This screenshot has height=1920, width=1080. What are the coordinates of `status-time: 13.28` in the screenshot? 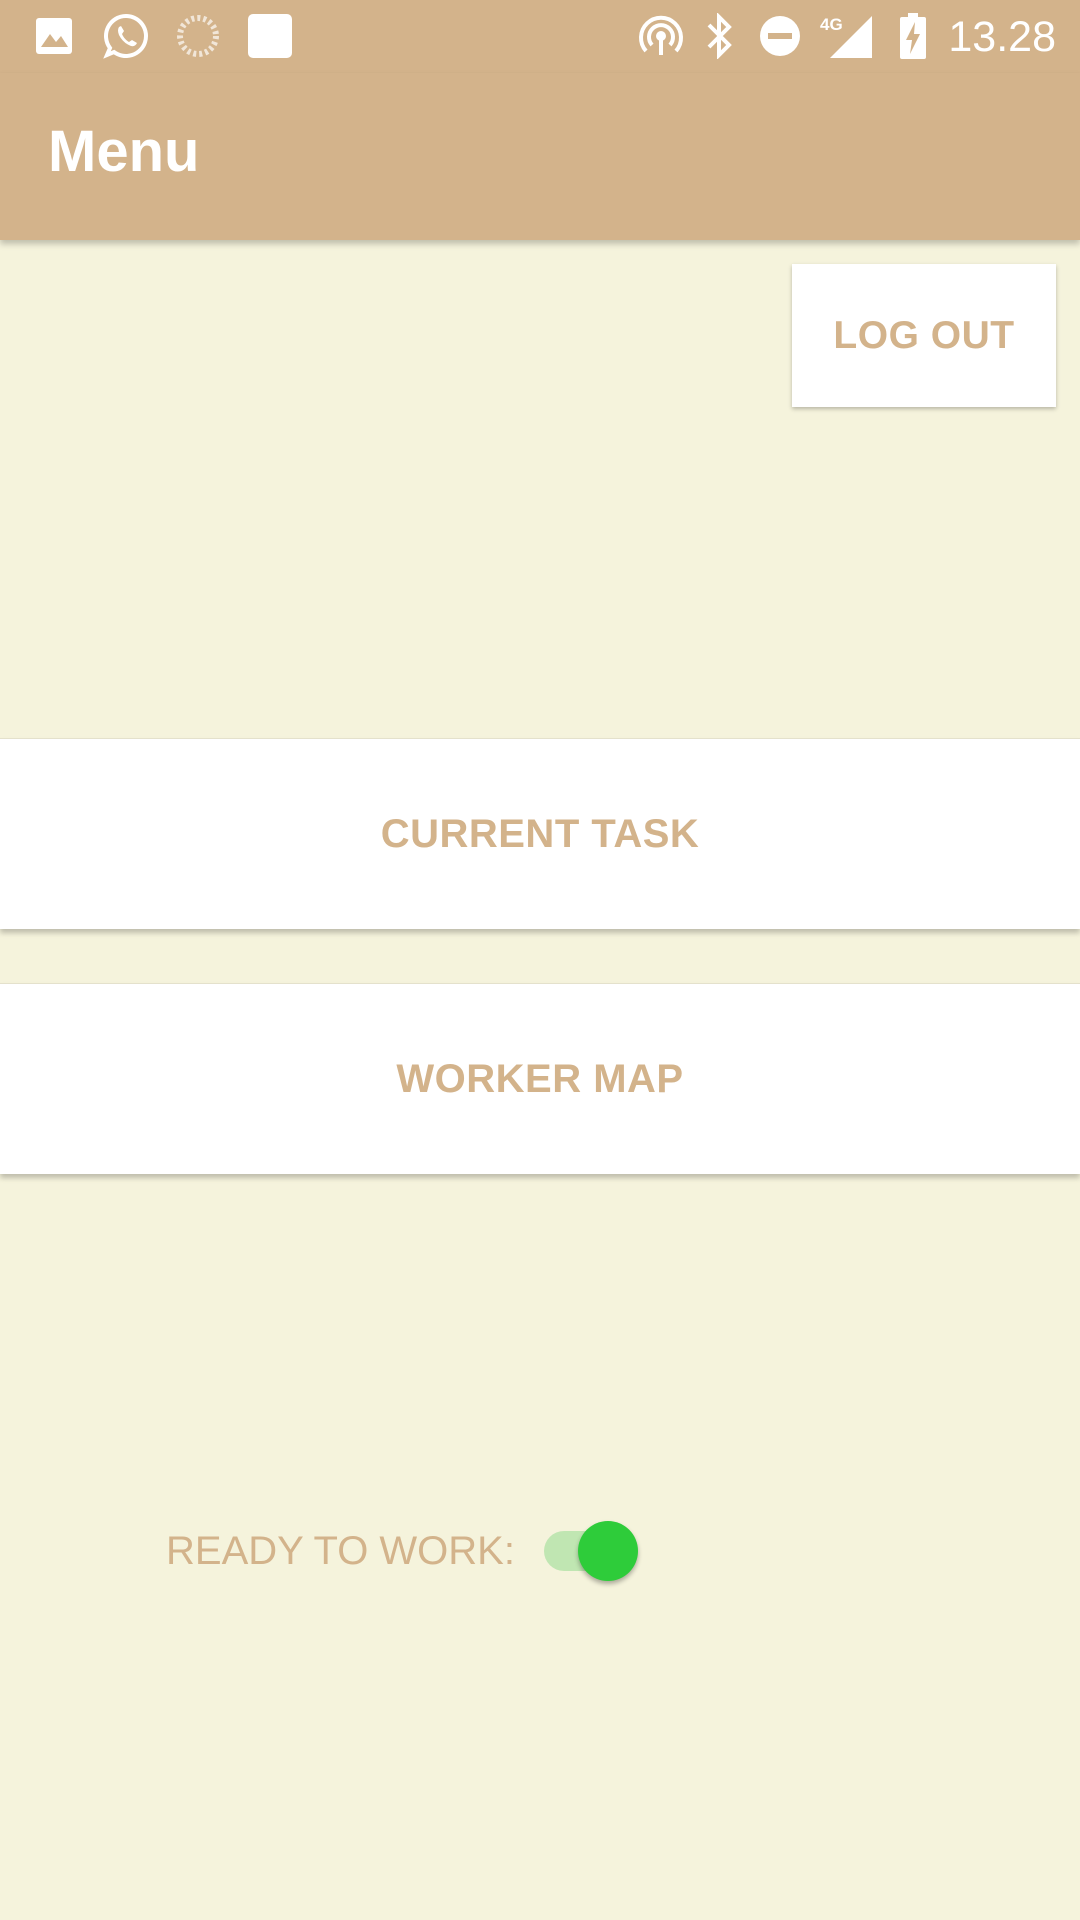 It's located at (1002, 37).